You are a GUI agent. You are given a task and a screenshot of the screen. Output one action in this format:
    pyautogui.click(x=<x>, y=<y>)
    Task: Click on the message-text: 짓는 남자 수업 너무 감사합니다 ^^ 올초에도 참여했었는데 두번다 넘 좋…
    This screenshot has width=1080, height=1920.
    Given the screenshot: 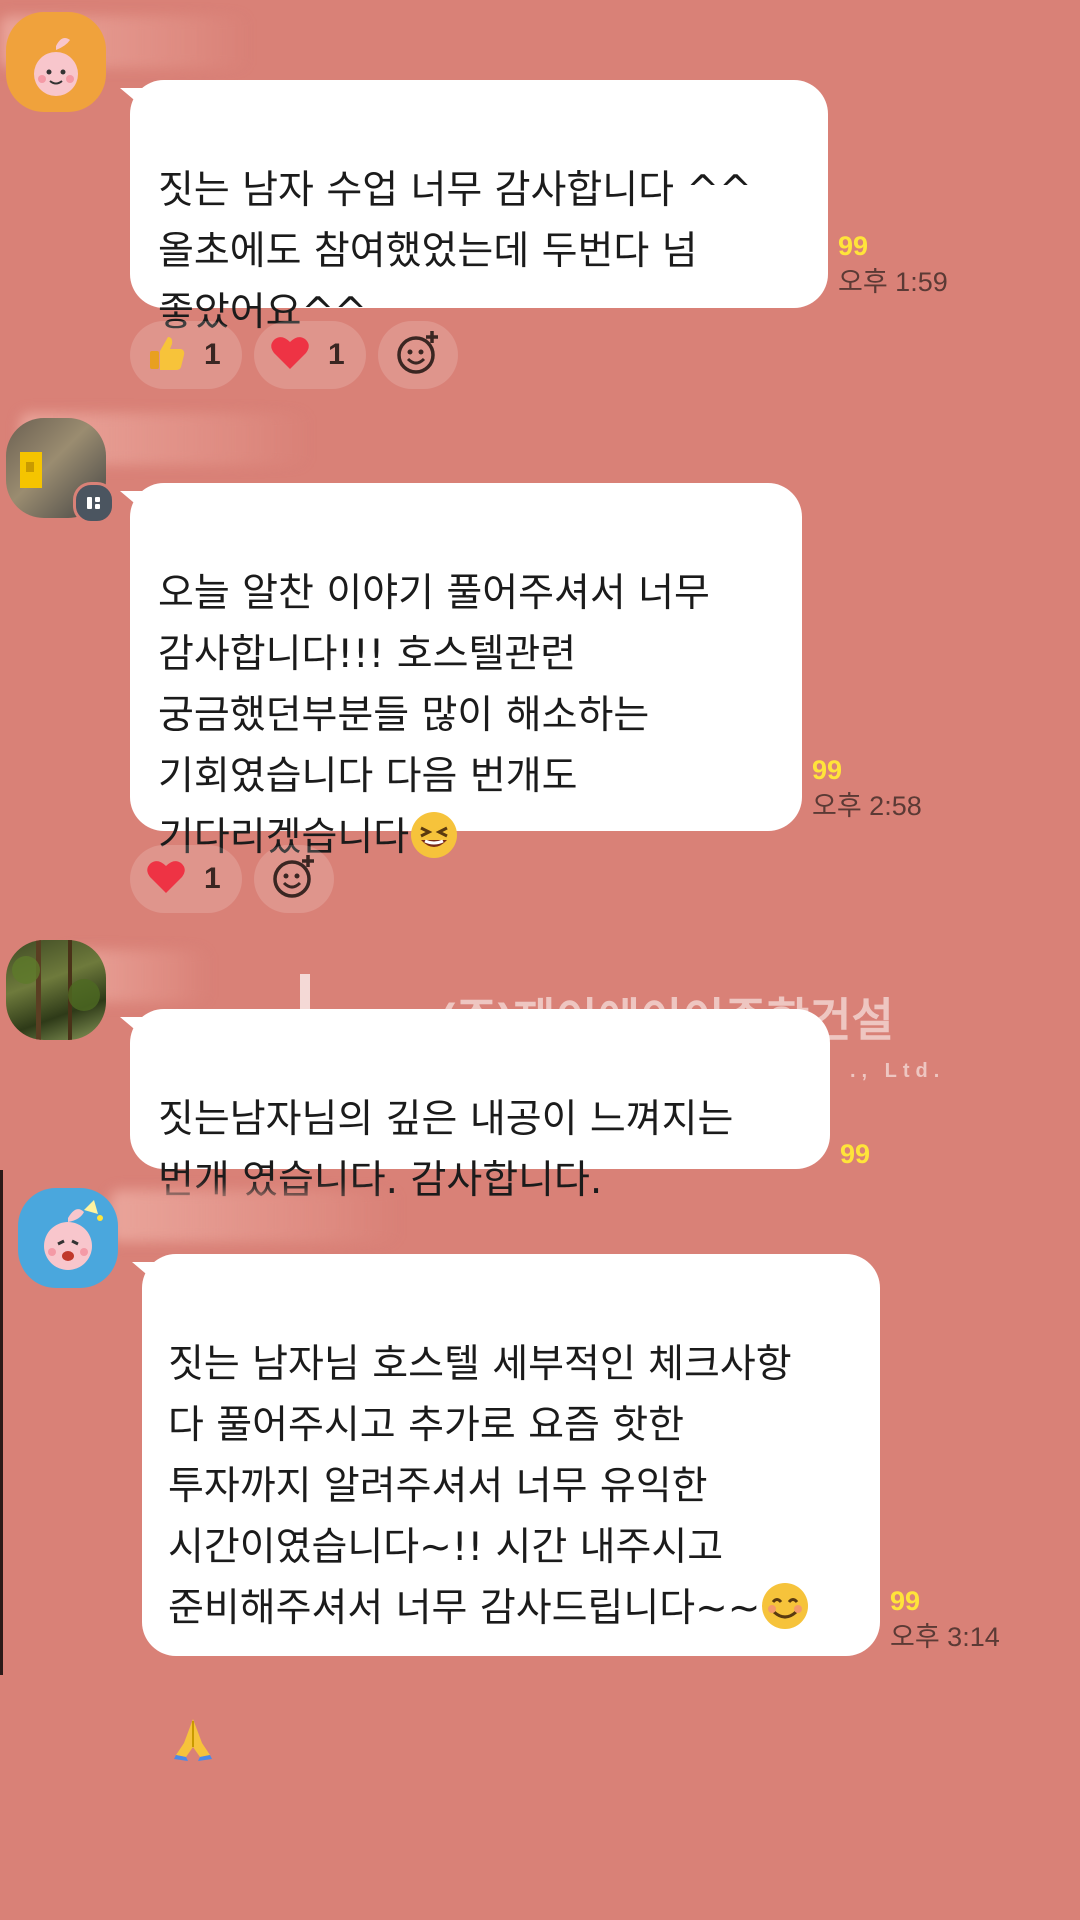 What is the action you would take?
    pyautogui.click(x=455, y=251)
    